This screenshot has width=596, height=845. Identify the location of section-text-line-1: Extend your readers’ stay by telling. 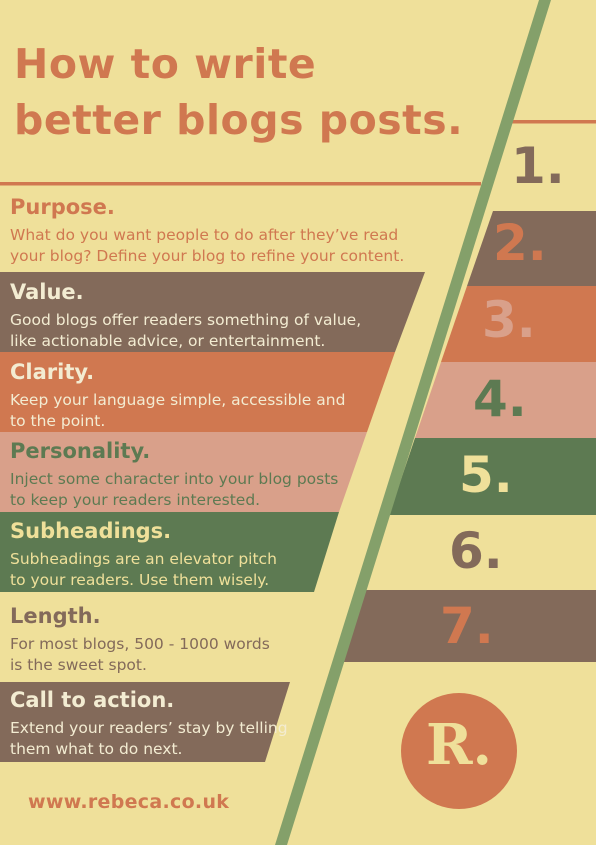
(149, 728).